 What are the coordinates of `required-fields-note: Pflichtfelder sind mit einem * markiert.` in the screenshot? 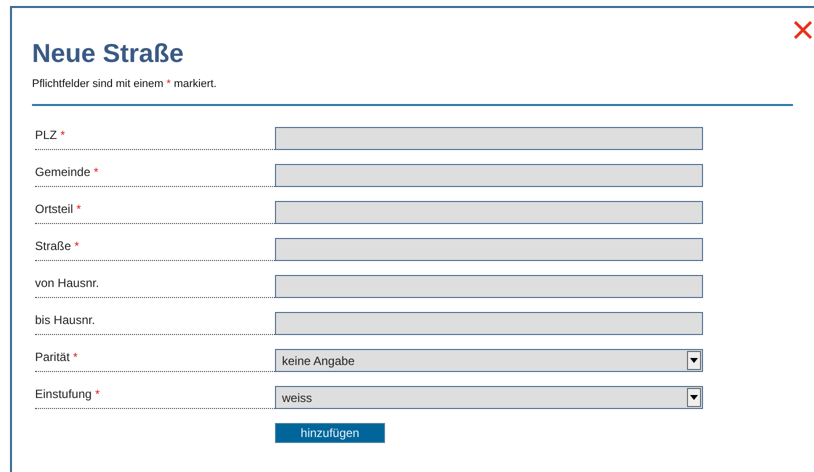 It's located at (125, 84).